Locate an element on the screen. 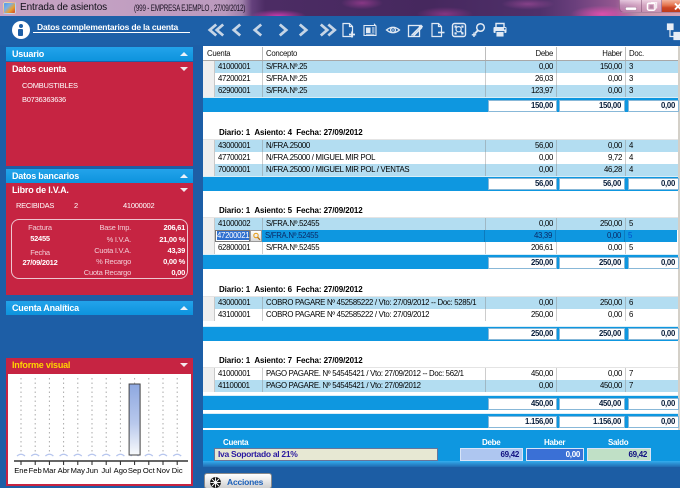 The image size is (680, 488). svg-text: Abr is located at coordinates (64, 470).